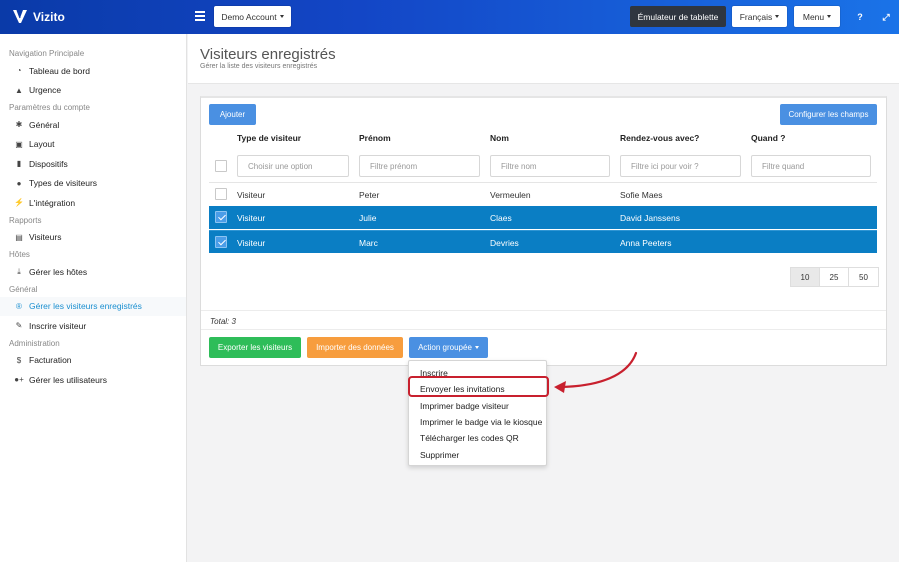  I want to click on cell-prenom: Marc, so click(368, 243).